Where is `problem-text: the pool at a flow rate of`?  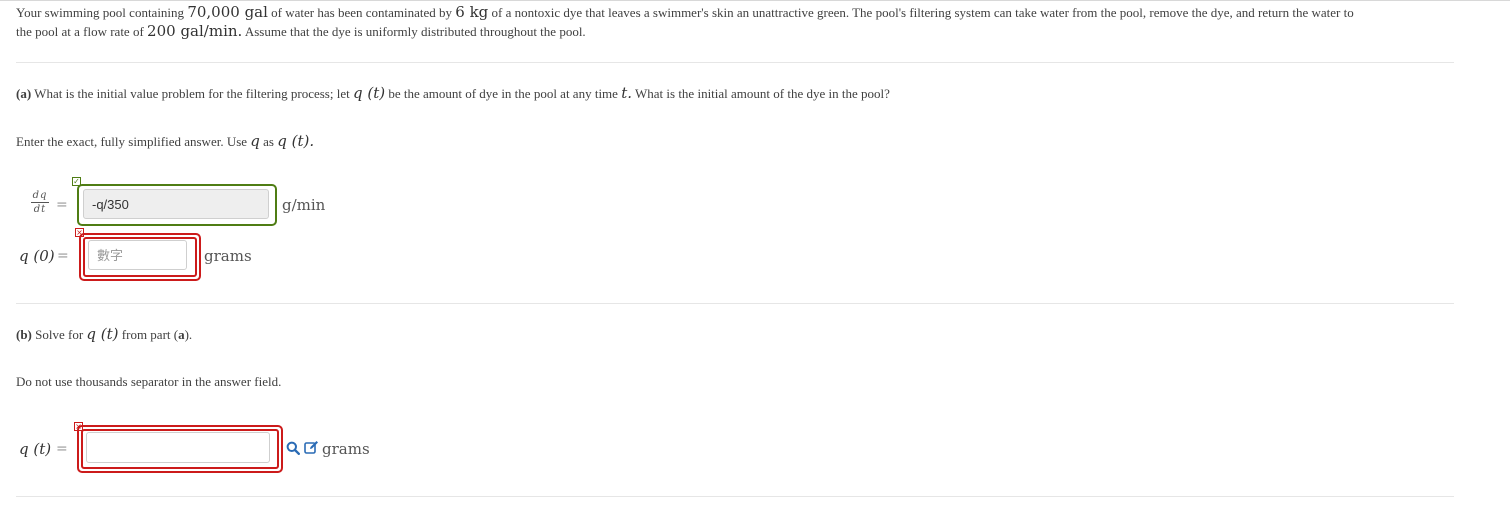 problem-text: the pool at a flow rate of is located at coordinates (82, 31).